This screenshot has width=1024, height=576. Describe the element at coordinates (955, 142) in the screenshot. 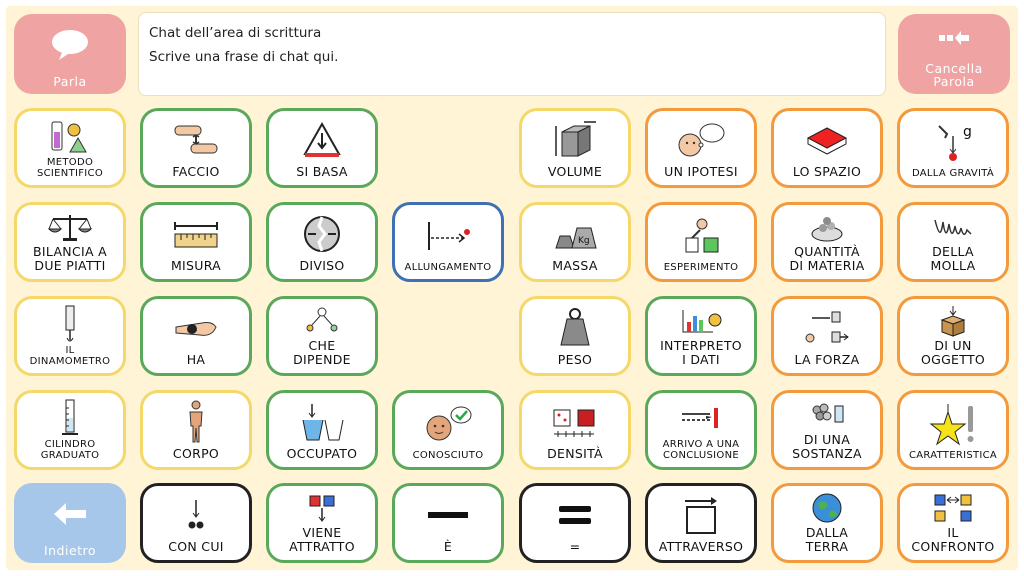

I see `gravity-icon: g` at that location.